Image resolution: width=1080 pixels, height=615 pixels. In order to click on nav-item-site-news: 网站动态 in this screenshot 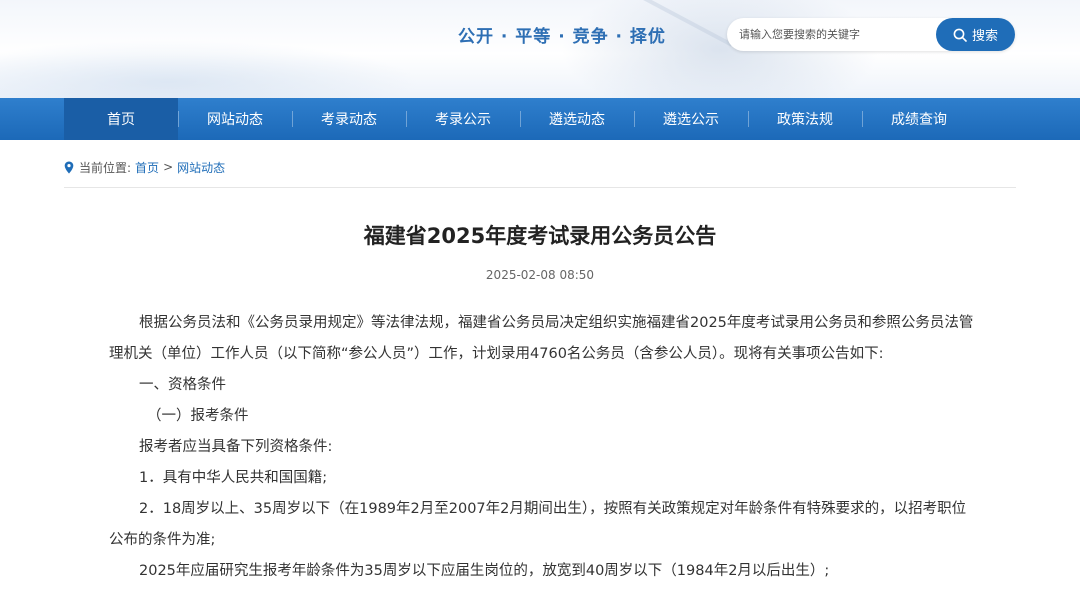, I will do `click(235, 119)`.